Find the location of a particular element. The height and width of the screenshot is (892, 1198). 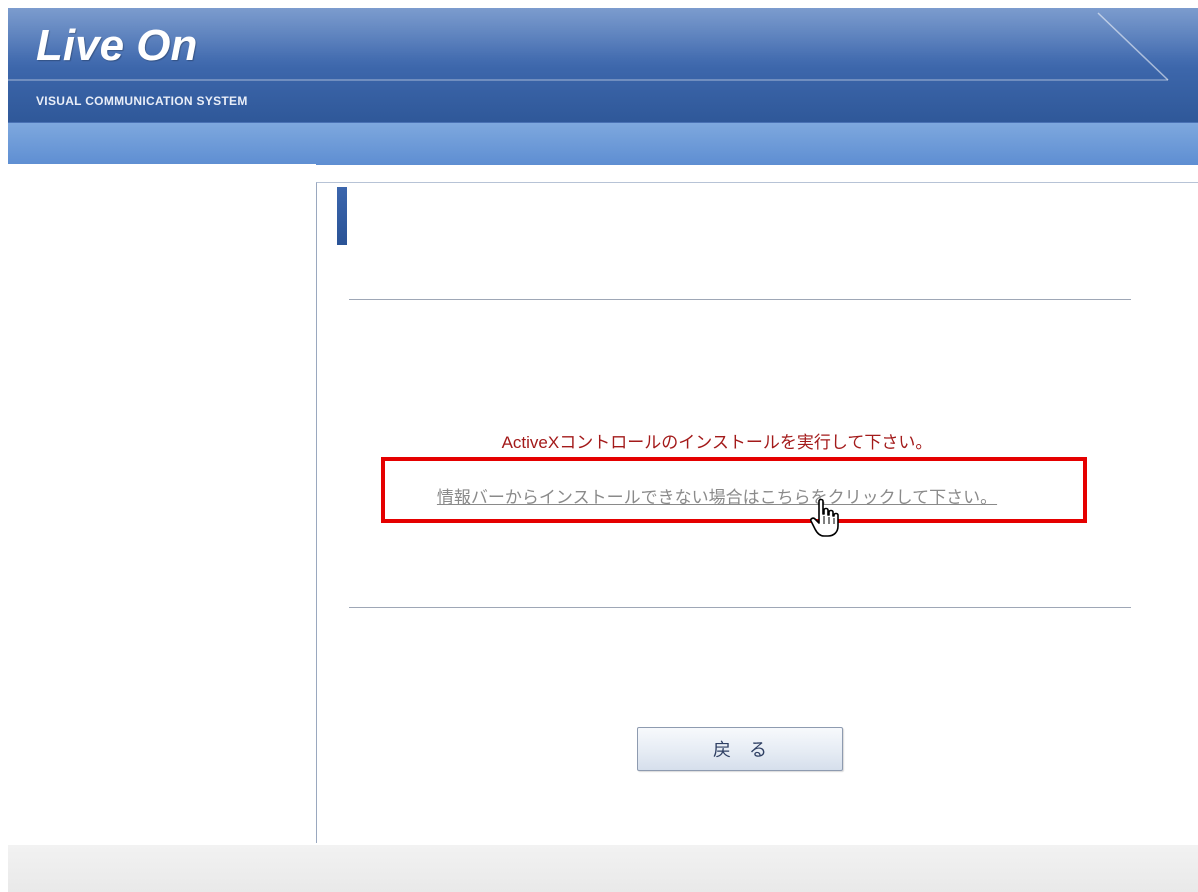

manual-install-link: 情報バーからインストールできない場合はこちらをクリックして下さい。 is located at coordinates (717, 495).